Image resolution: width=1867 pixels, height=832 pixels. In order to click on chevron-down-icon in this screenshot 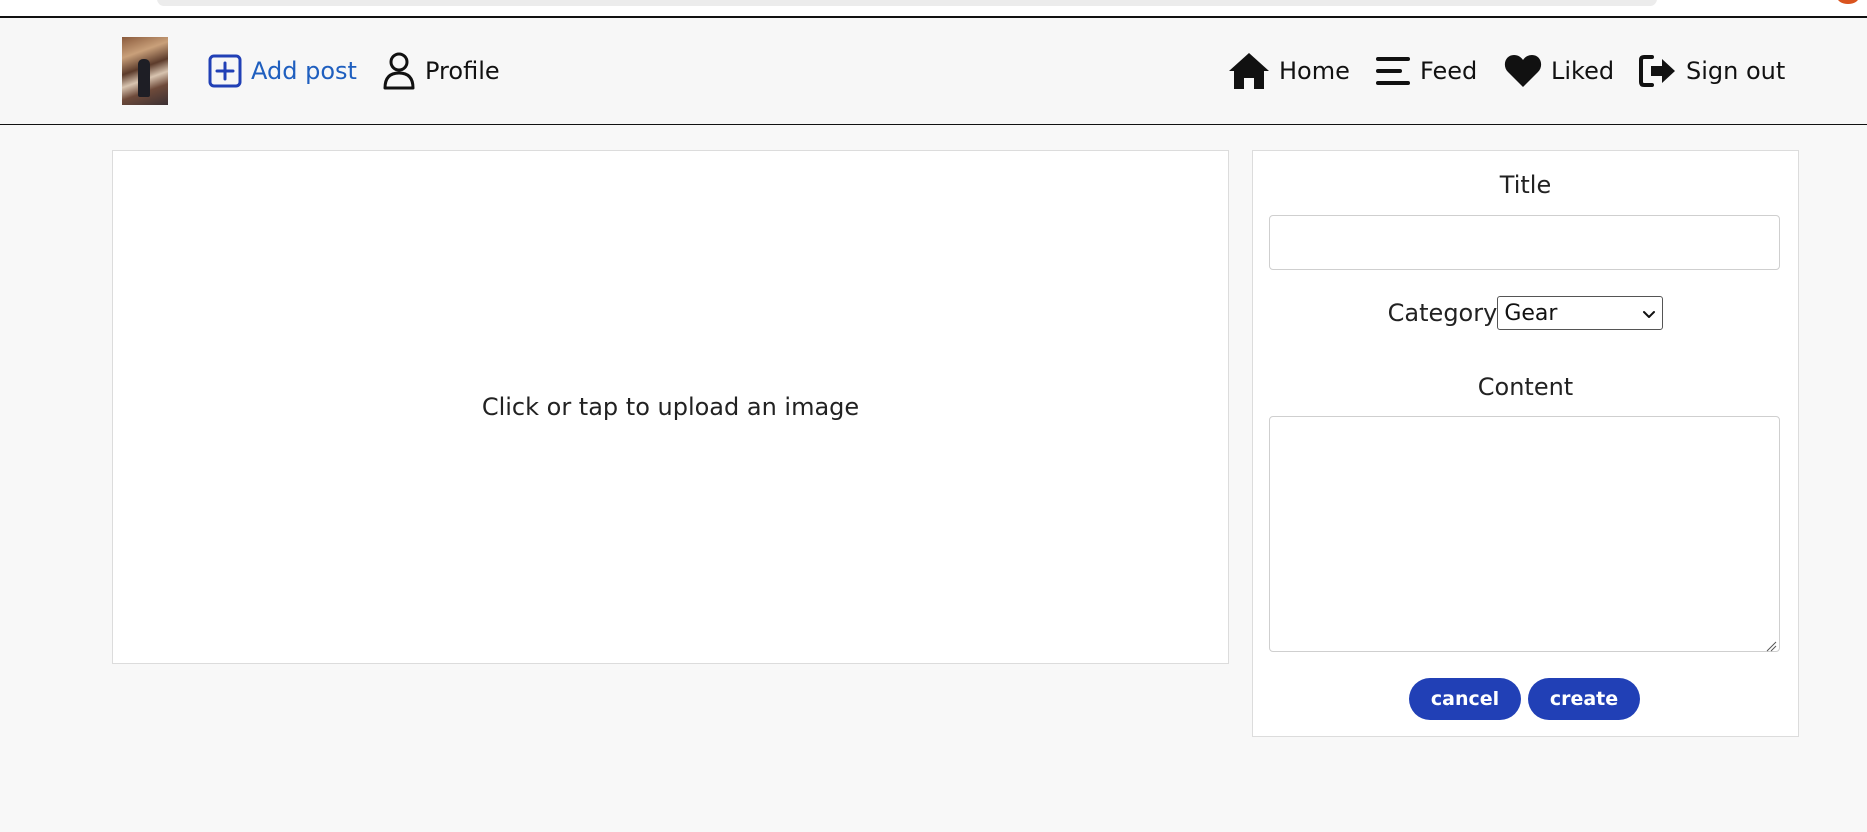, I will do `click(1649, 313)`.